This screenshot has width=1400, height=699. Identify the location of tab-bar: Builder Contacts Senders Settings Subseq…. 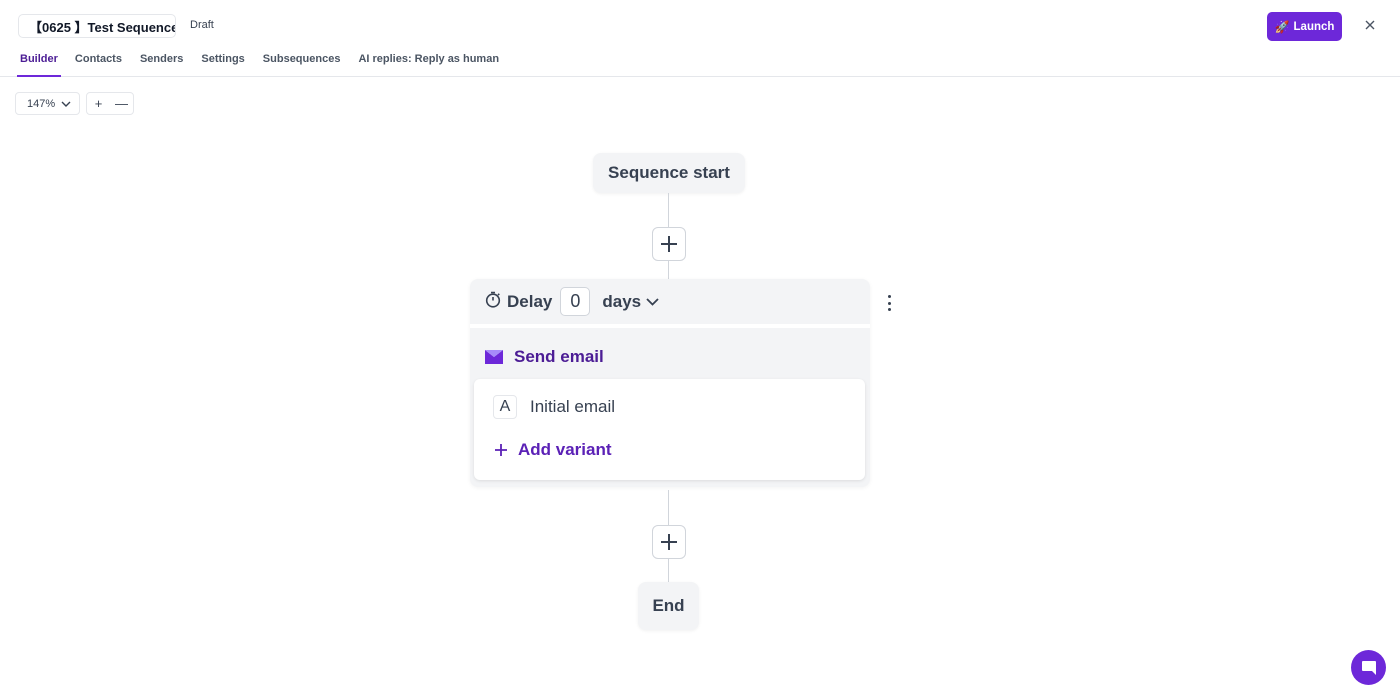
(249, 60).